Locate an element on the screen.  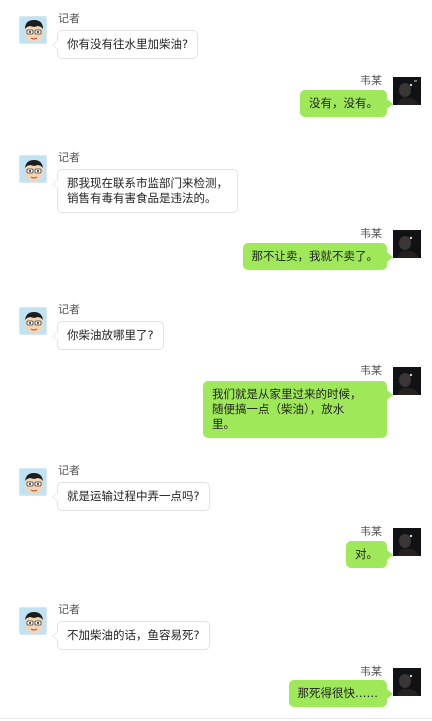
divider is located at coordinates (216, 718).